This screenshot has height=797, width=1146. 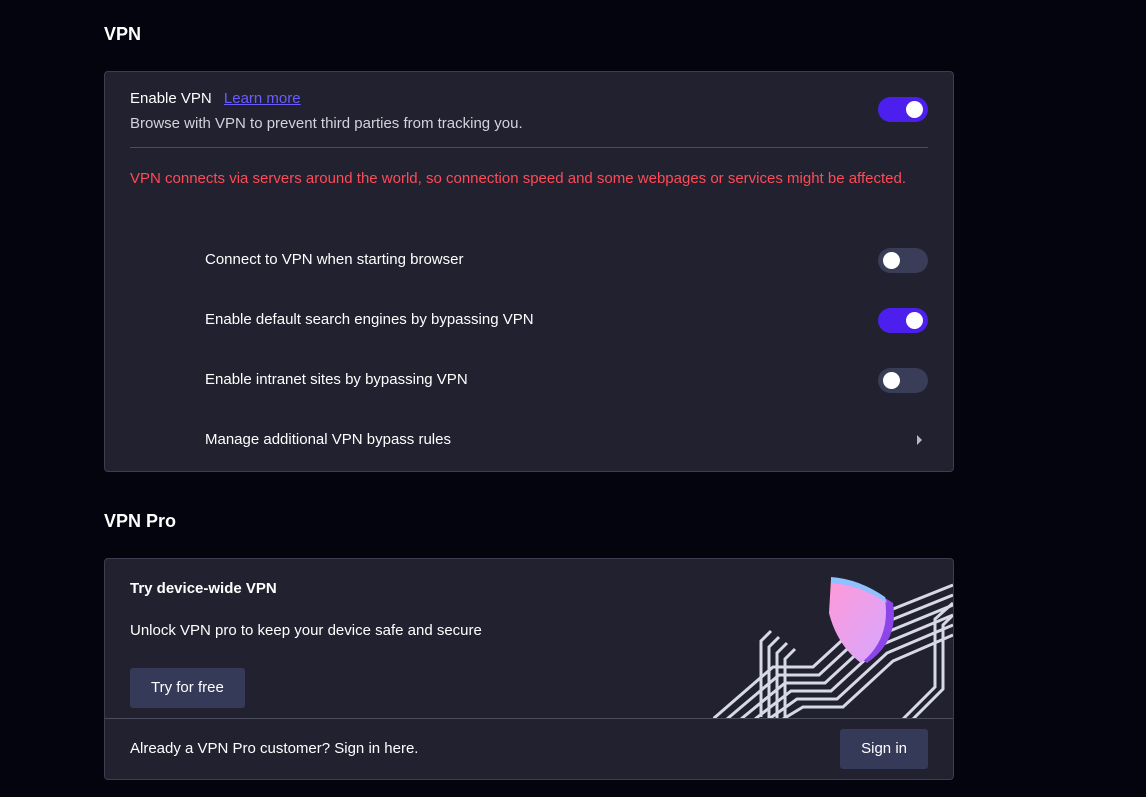 What do you see at coordinates (336, 379) in the screenshot?
I see `option-label: Enable intranet sites by bypassing VPN` at bounding box center [336, 379].